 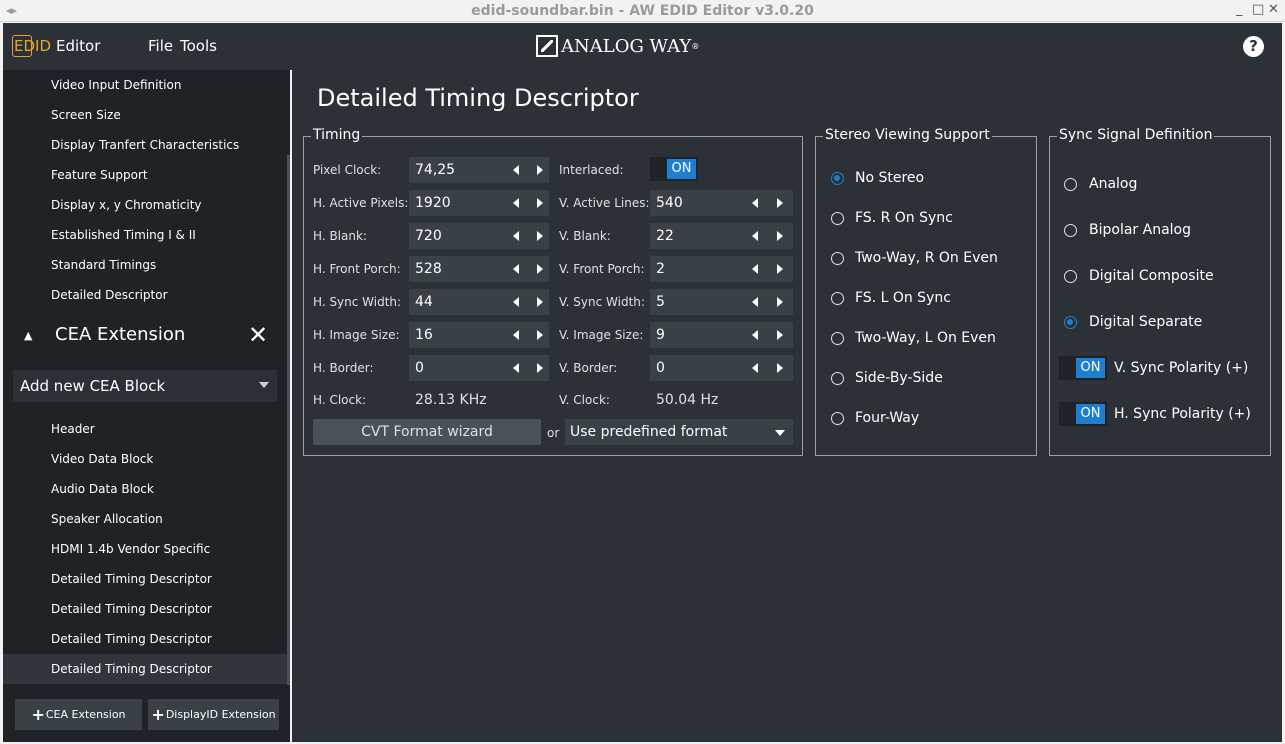 I want to click on collapse-arrow-icon: ▲, so click(x=28, y=335).